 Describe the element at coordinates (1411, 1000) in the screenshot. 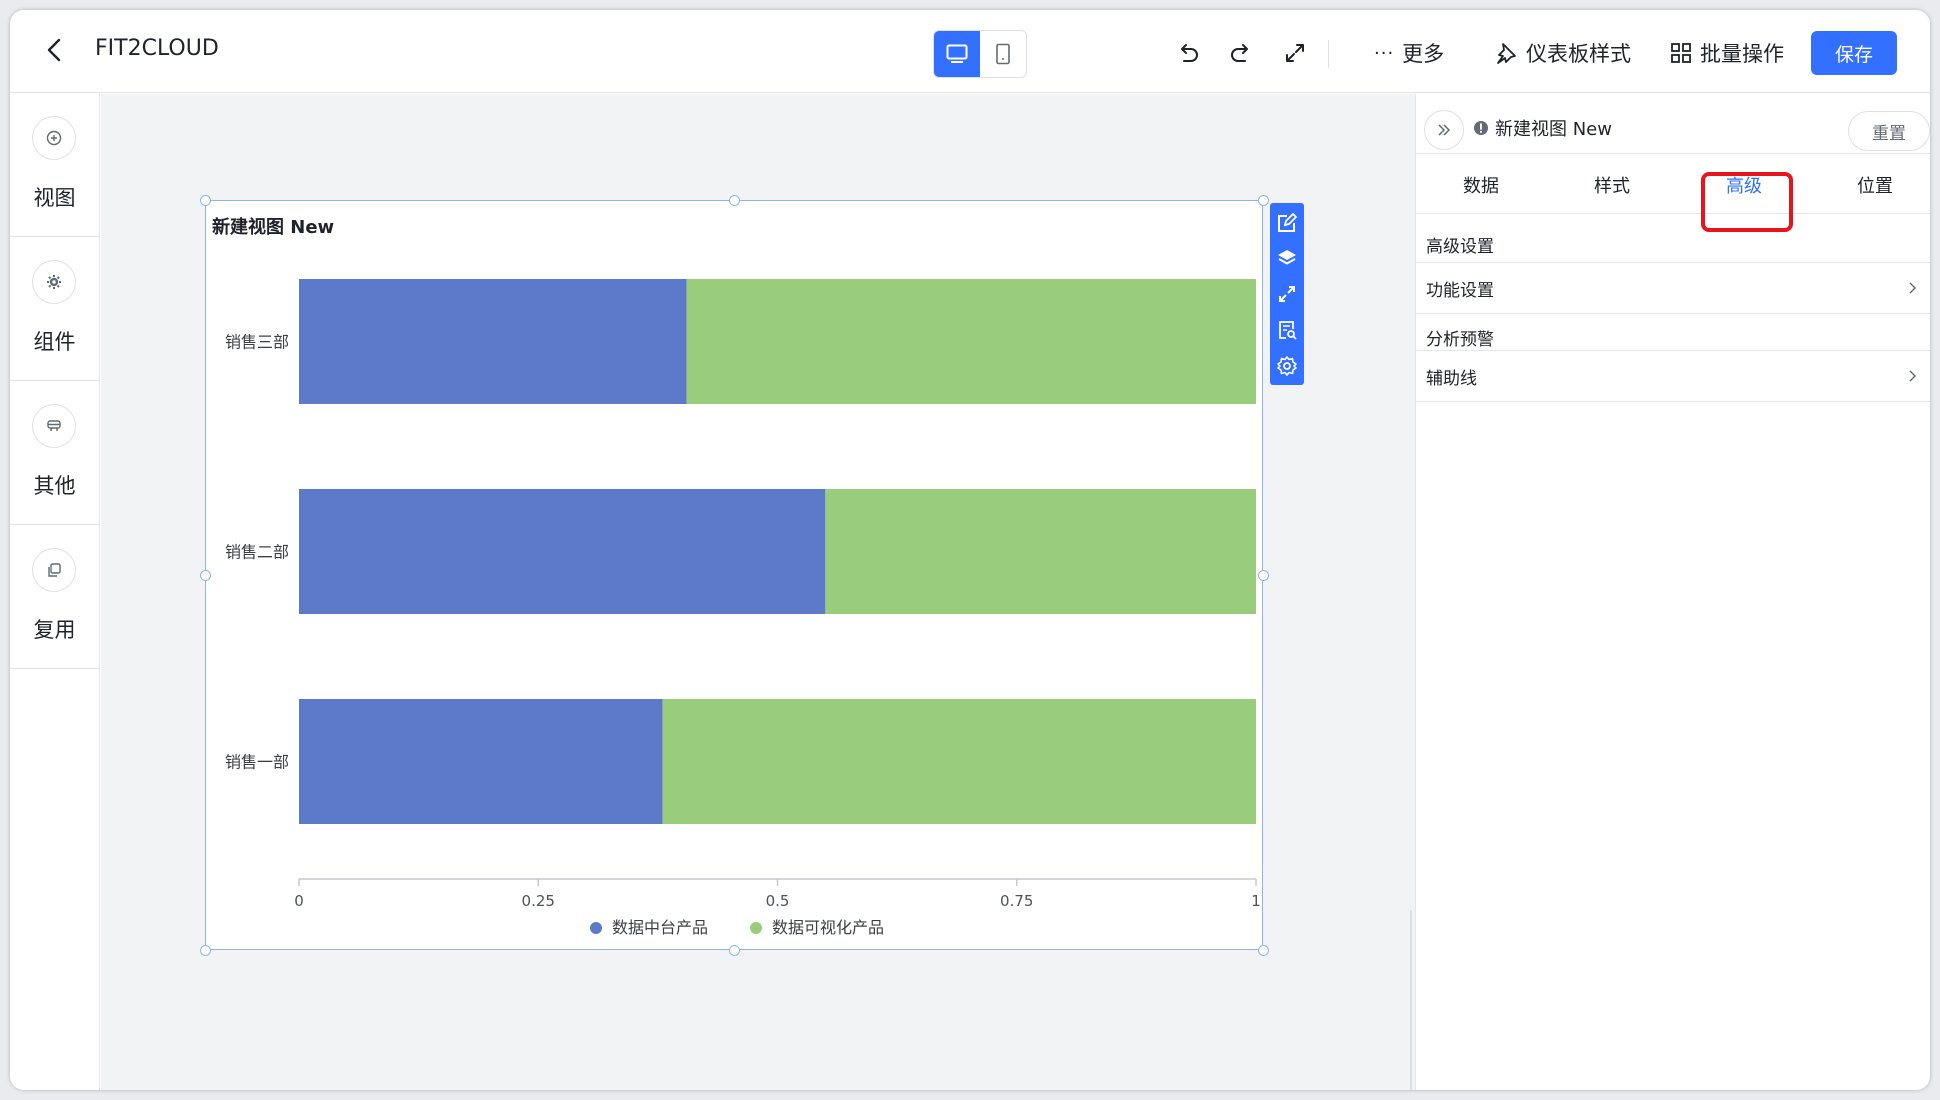

I see `canvas-scroll-edge` at that location.